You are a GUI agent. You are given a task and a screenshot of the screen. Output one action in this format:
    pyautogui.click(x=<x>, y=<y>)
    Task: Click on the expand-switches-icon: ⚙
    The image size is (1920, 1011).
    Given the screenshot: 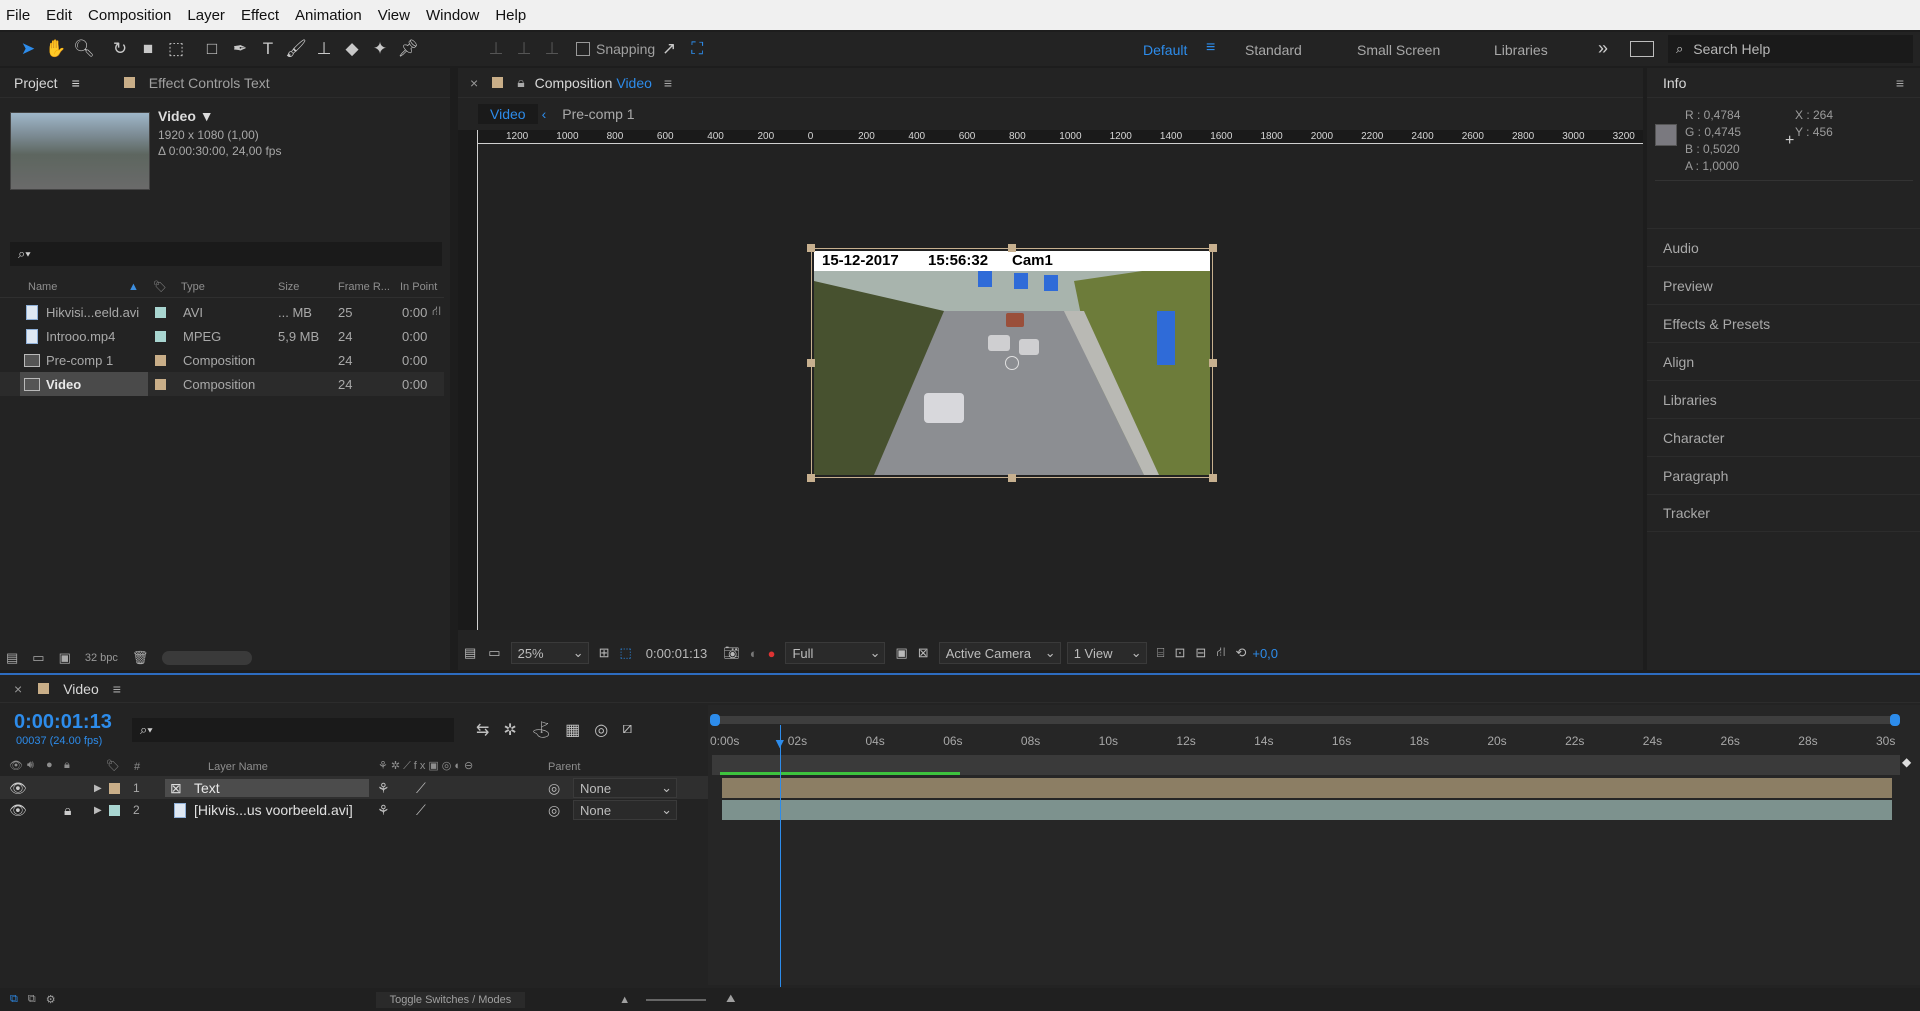 What is the action you would take?
    pyautogui.click(x=51, y=999)
    